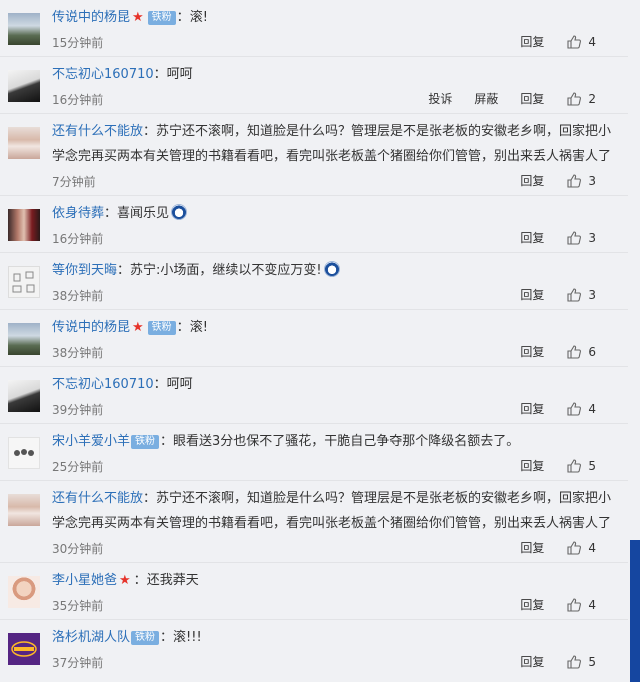 The height and width of the screenshot is (682, 640). I want to click on like-button: 6, so click(581, 352).